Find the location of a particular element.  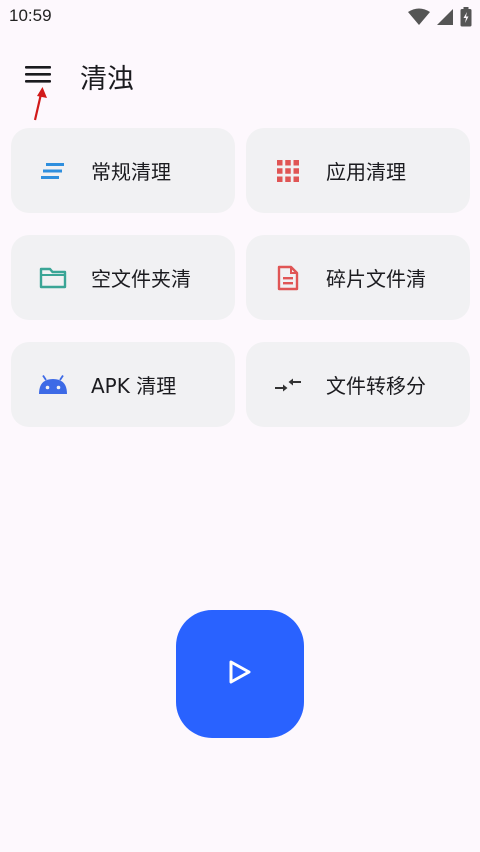

card-file-transfer: 文件转移分 is located at coordinates (358, 384).